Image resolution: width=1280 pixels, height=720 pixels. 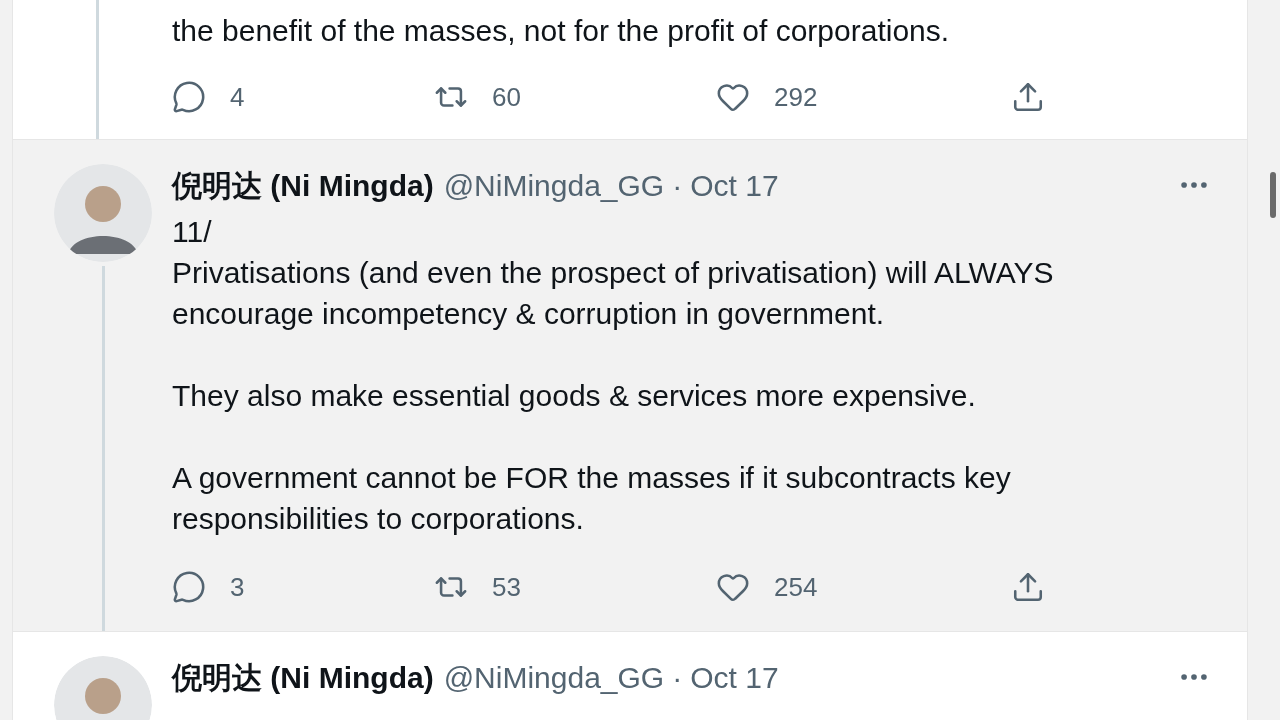 What do you see at coordinates (796, 97) in the screenshot?
I see `like-count: 292` at bounding box center [796, 97].